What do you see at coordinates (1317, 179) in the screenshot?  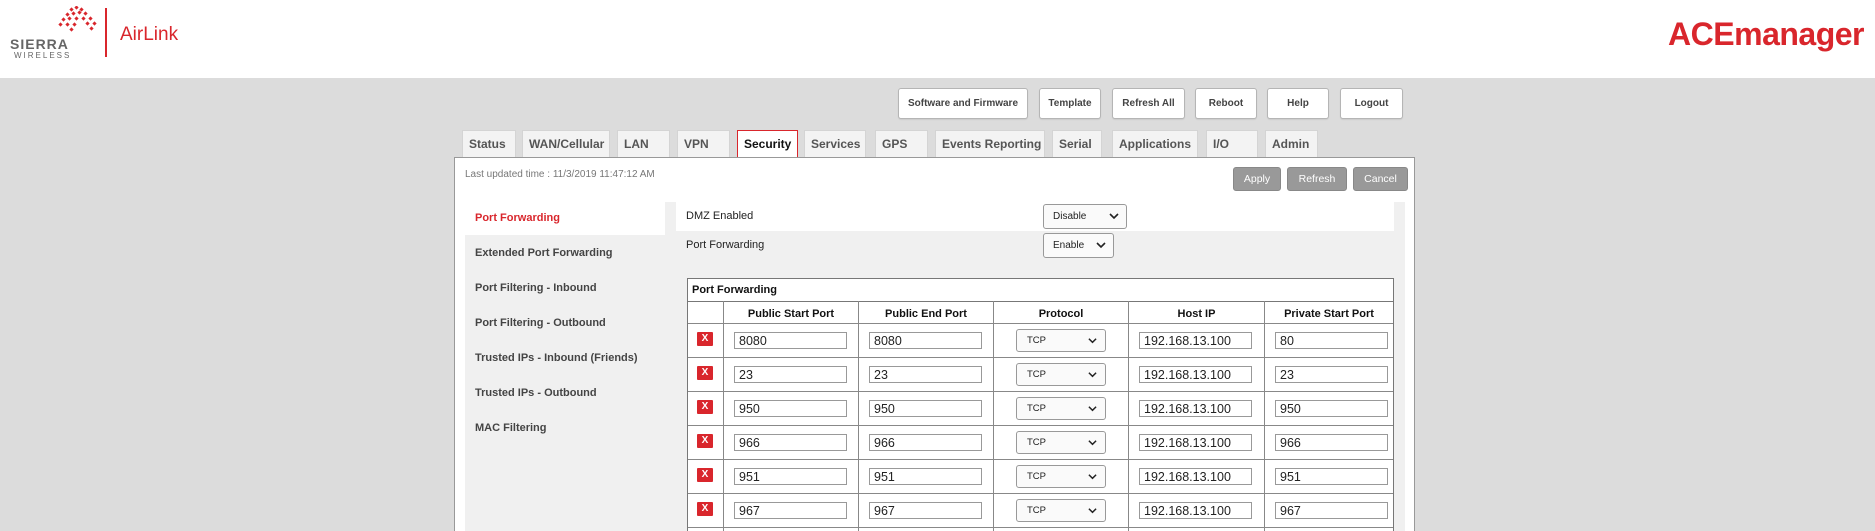 I see `refresh-button: Refresh` at bounding box center [1317, 179].